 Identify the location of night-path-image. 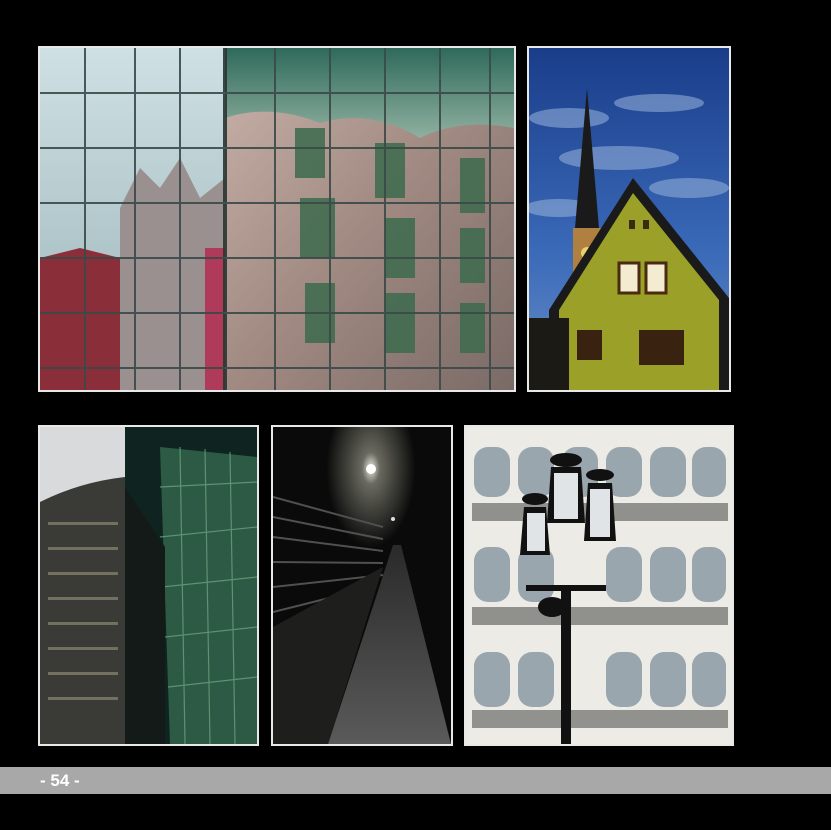
(362, 585).